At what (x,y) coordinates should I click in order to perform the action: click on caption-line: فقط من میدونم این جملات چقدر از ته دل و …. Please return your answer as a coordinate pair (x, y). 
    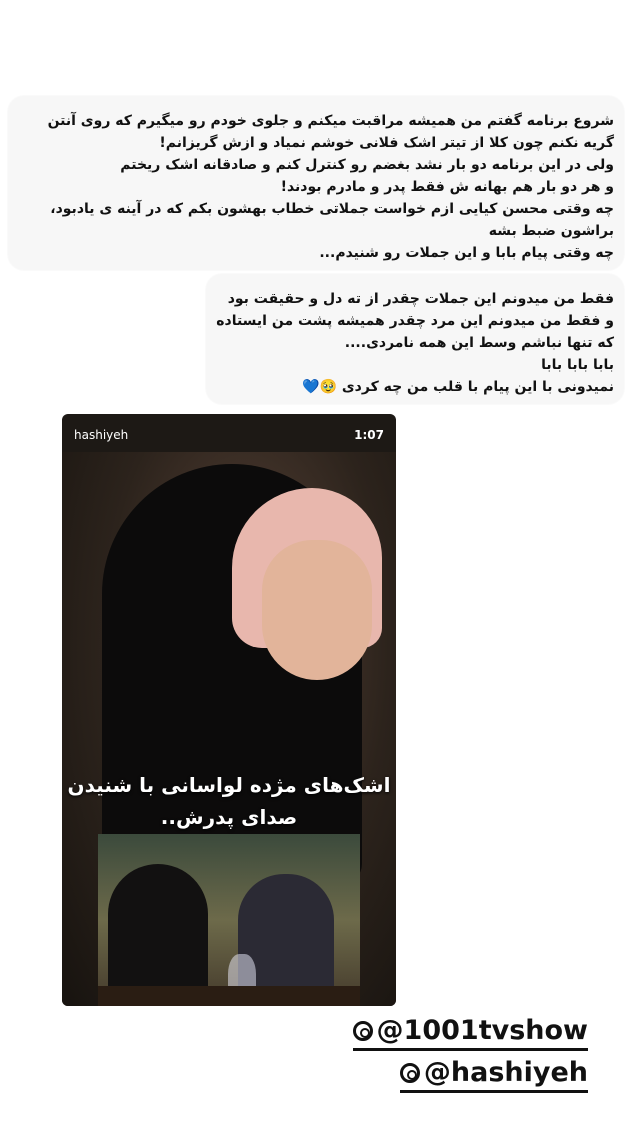
    Looking at the image, I should click on (420, 299).